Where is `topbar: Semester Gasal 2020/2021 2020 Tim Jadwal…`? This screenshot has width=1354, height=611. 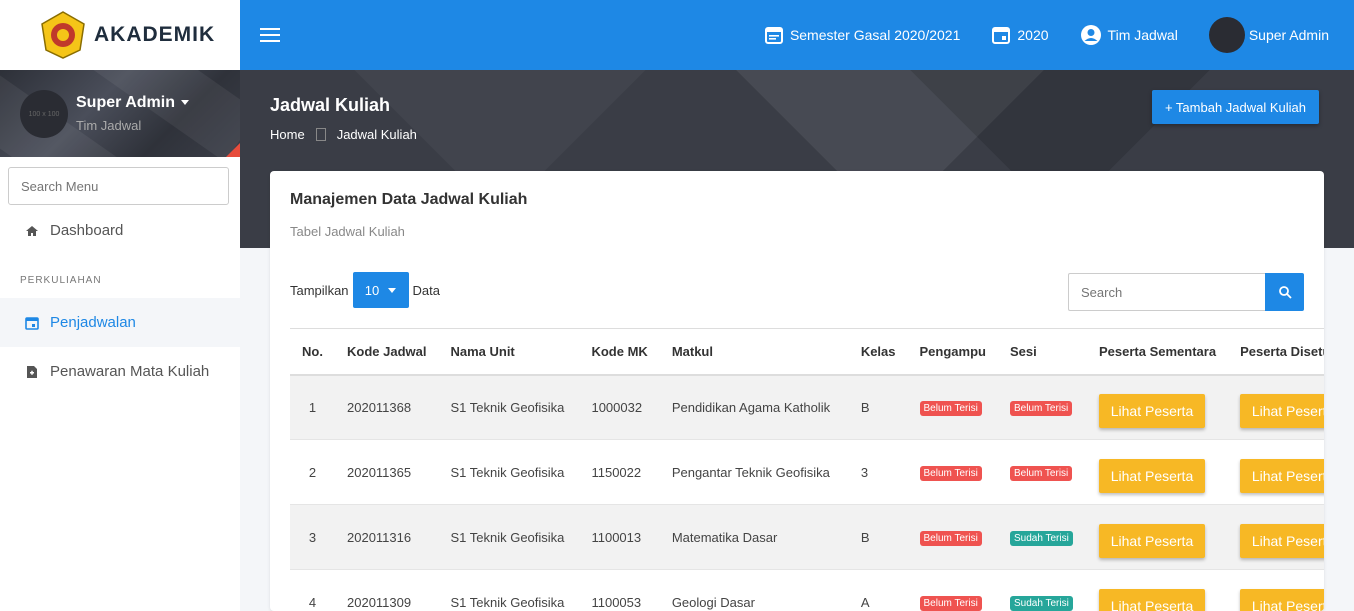 topbar: Semester Gasal 2020/2021 2020 Tim Jadwal… is located at coordinates (797, 35).